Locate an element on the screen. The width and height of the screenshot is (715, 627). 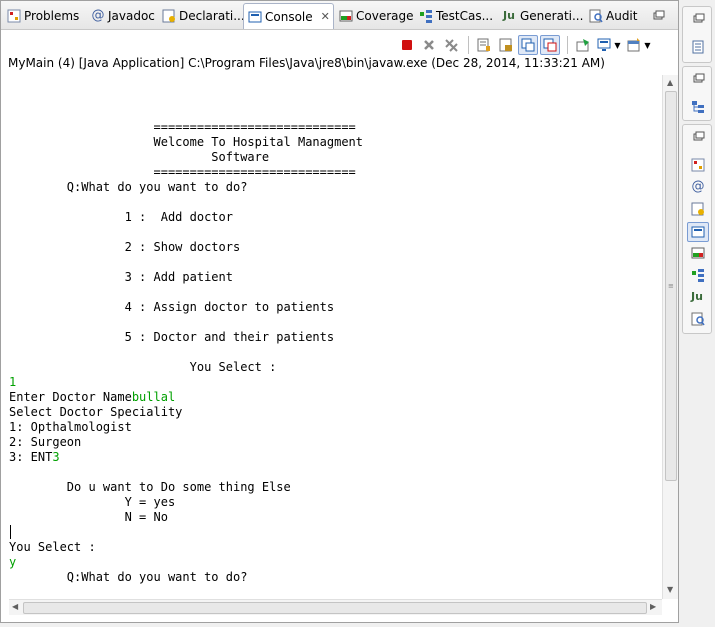
tab-label: Audit is located at coordinates (622, 16).